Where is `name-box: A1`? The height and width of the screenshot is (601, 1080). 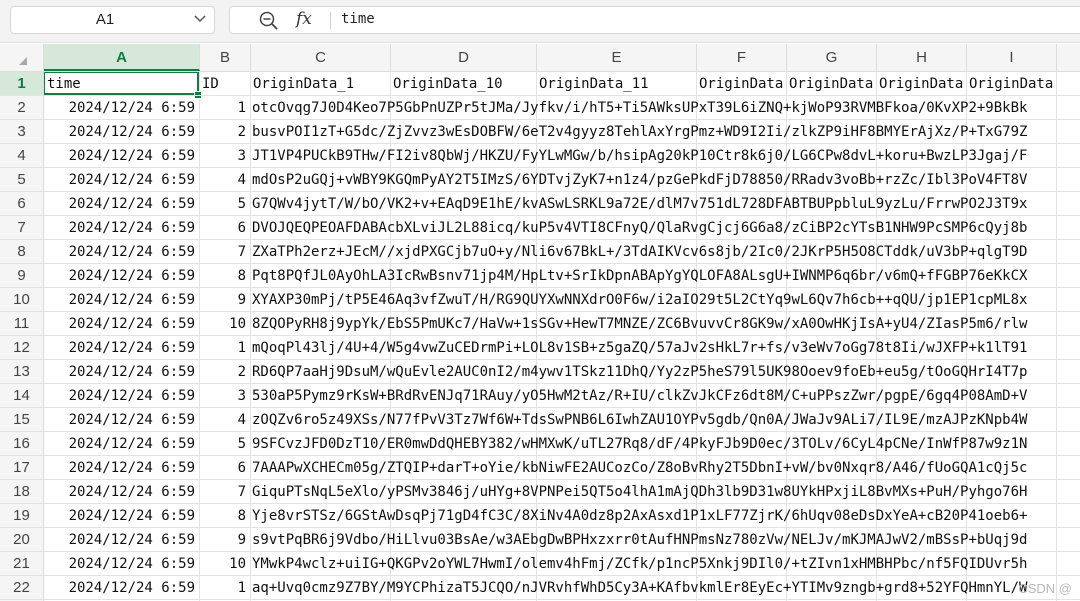
name-box: A1 is located at coordinates (112, 20).